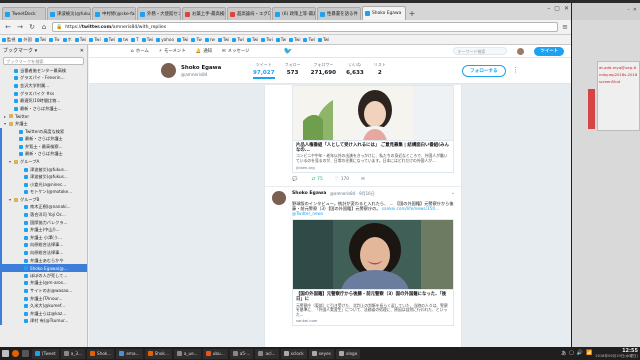  I want to click on profile-avatar, so click(168, 70).